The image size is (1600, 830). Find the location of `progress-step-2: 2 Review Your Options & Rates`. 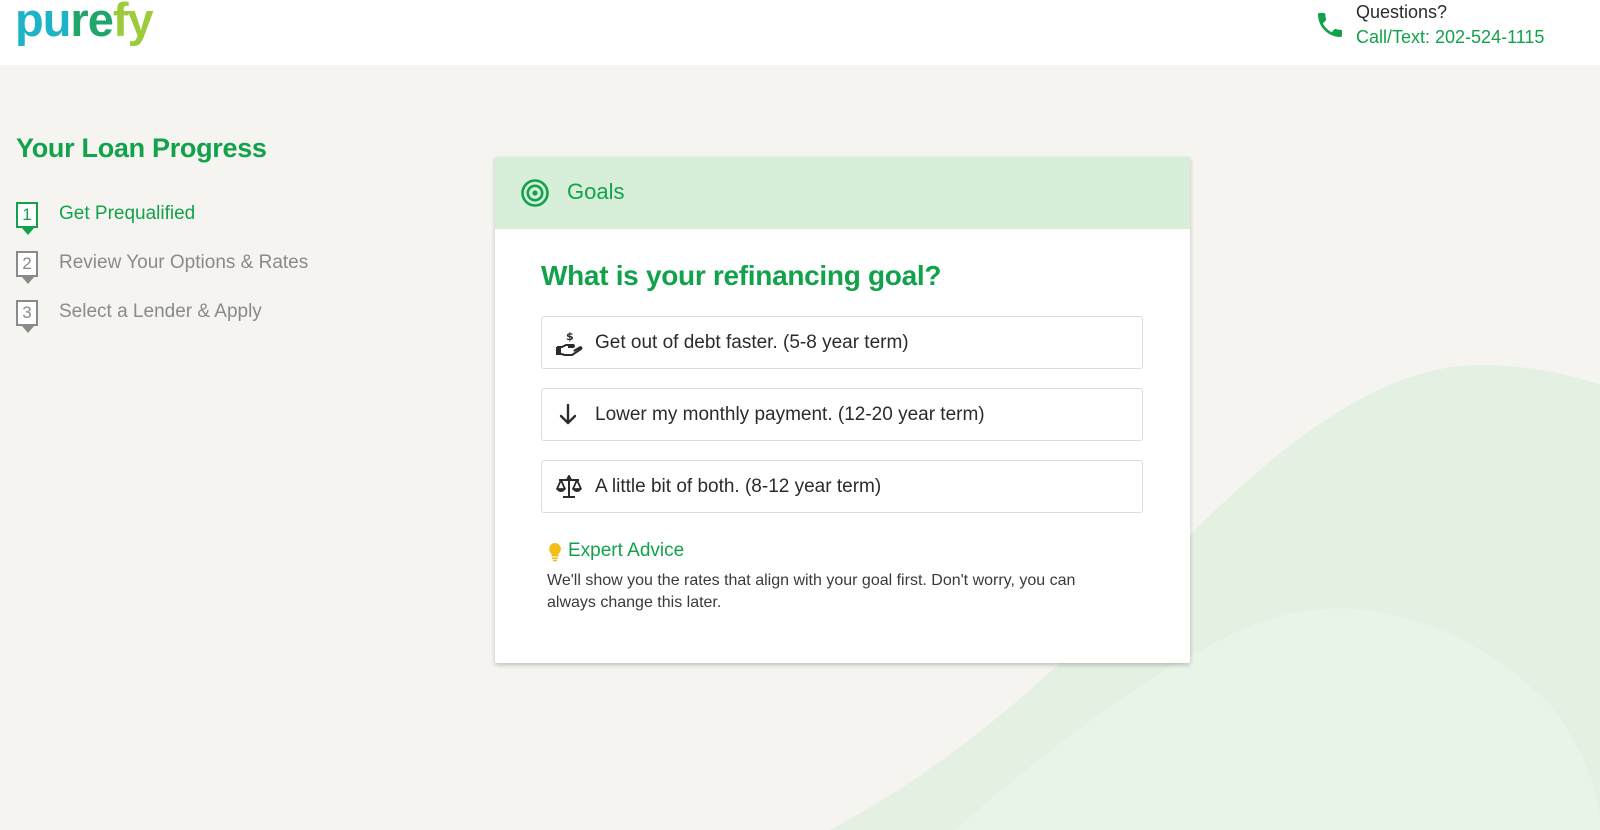

progress-step-2: 2 Review Your Options & Rates is located at coordinates (186, 269).